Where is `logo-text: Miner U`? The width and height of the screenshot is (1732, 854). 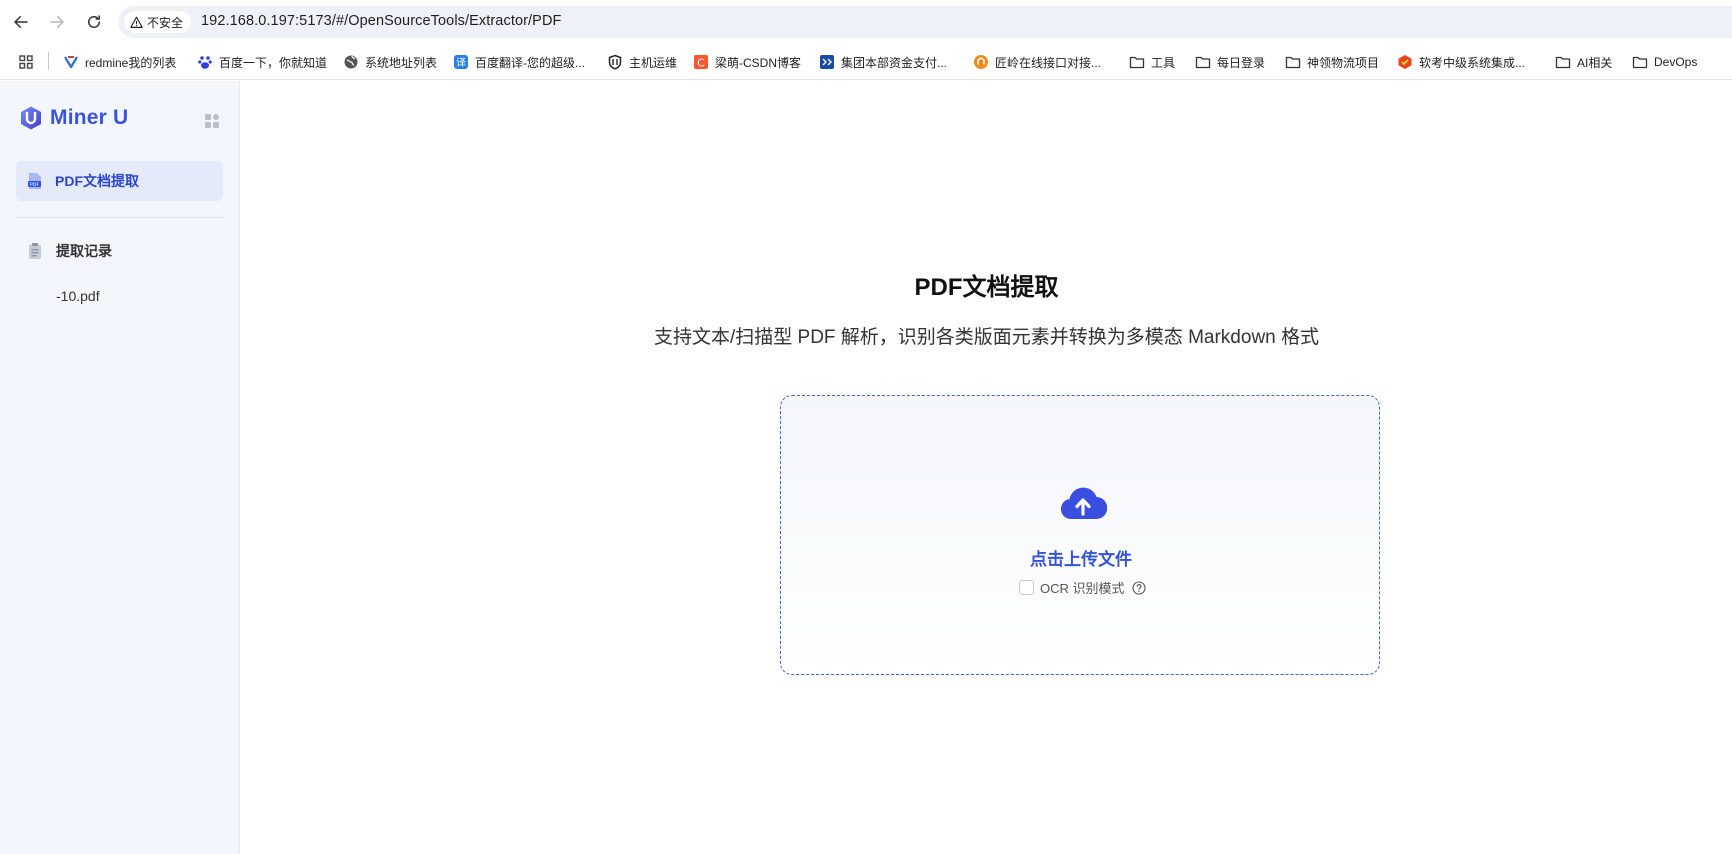
logo-text: Miner U is located at coordinates (89, 117).